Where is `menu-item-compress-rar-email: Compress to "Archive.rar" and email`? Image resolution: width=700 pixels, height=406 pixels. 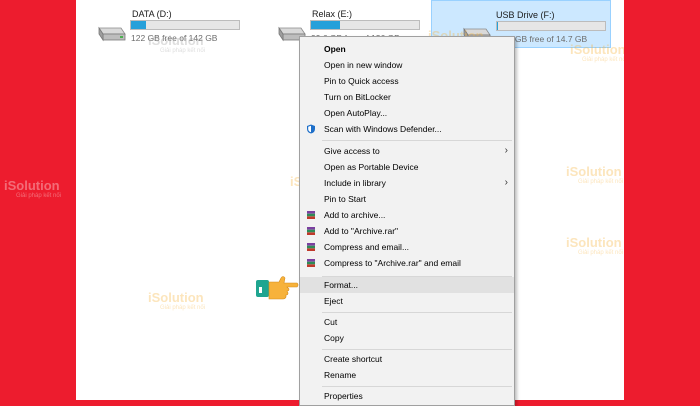
menu-item-compress-rar-email: Compress to "Archive.rar" and email is located at coordinates (407, 263).